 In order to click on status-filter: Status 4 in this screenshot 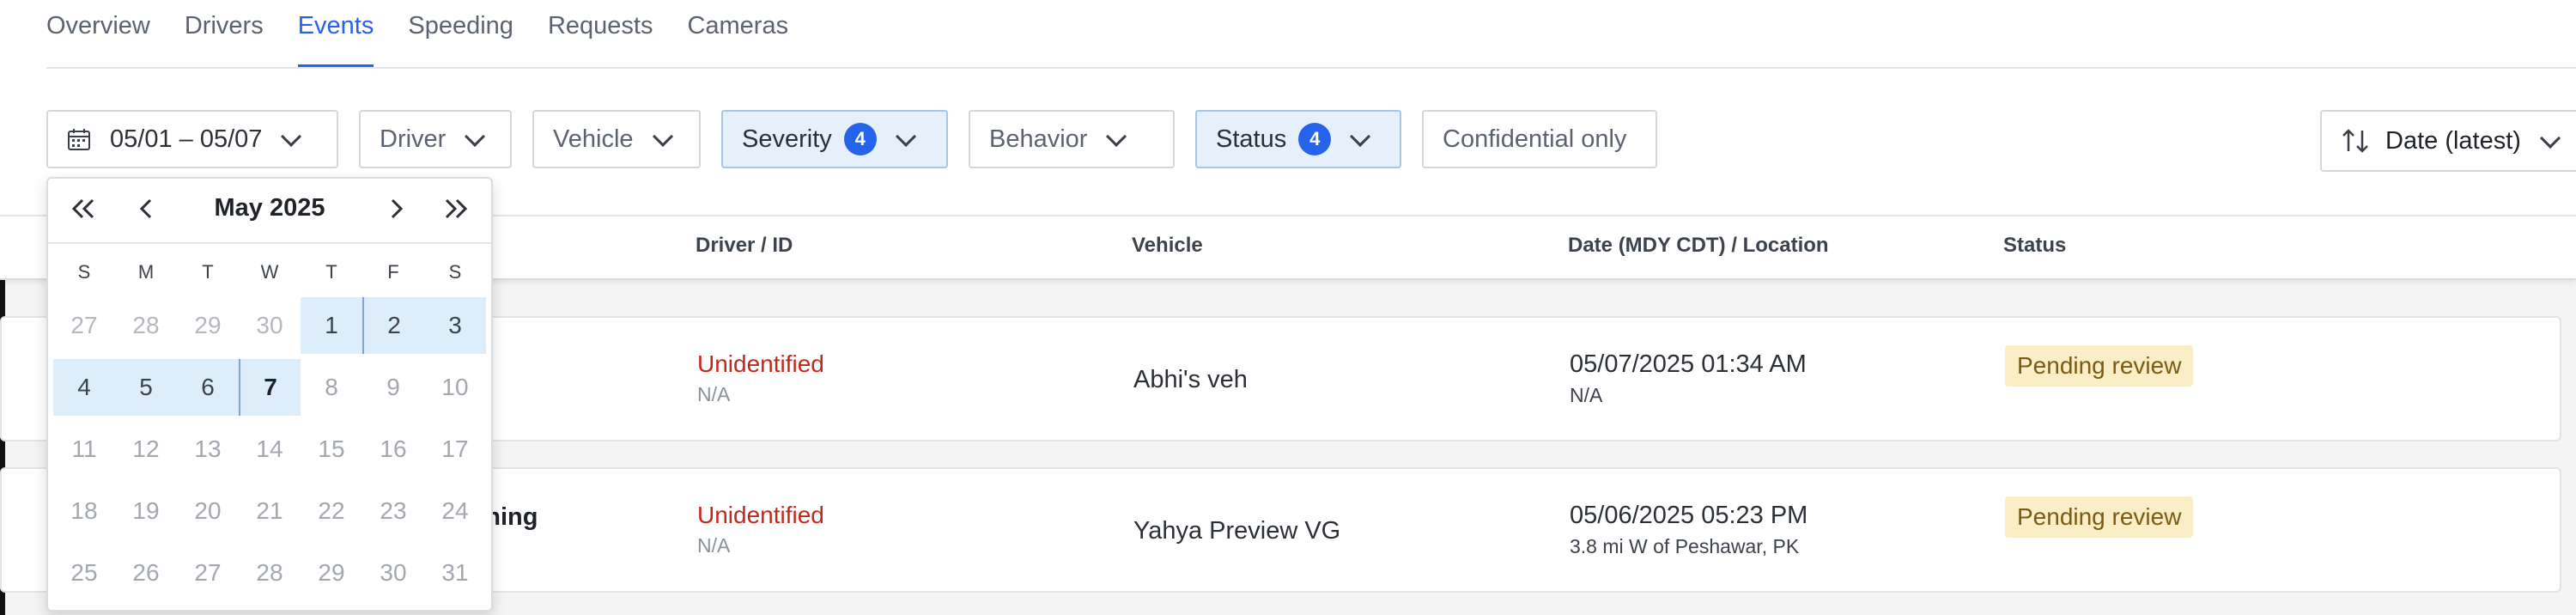, I will do `click(1298, 139)`.